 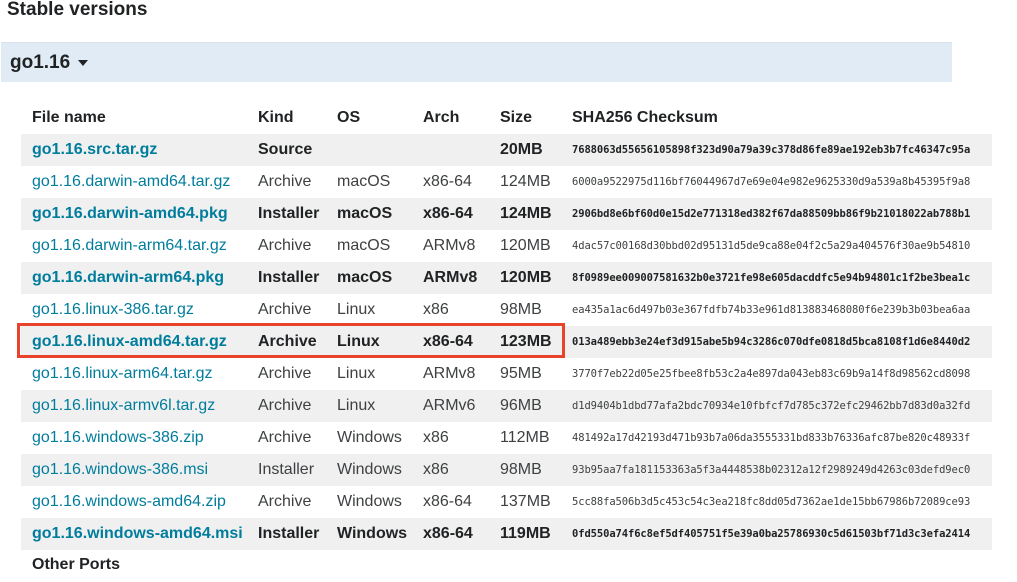 What do you see at coordinates (113, 309) in the screenshot?
I see `download-link: go1.16.linux-386.tar.gz` at bounding box center [113, 309].